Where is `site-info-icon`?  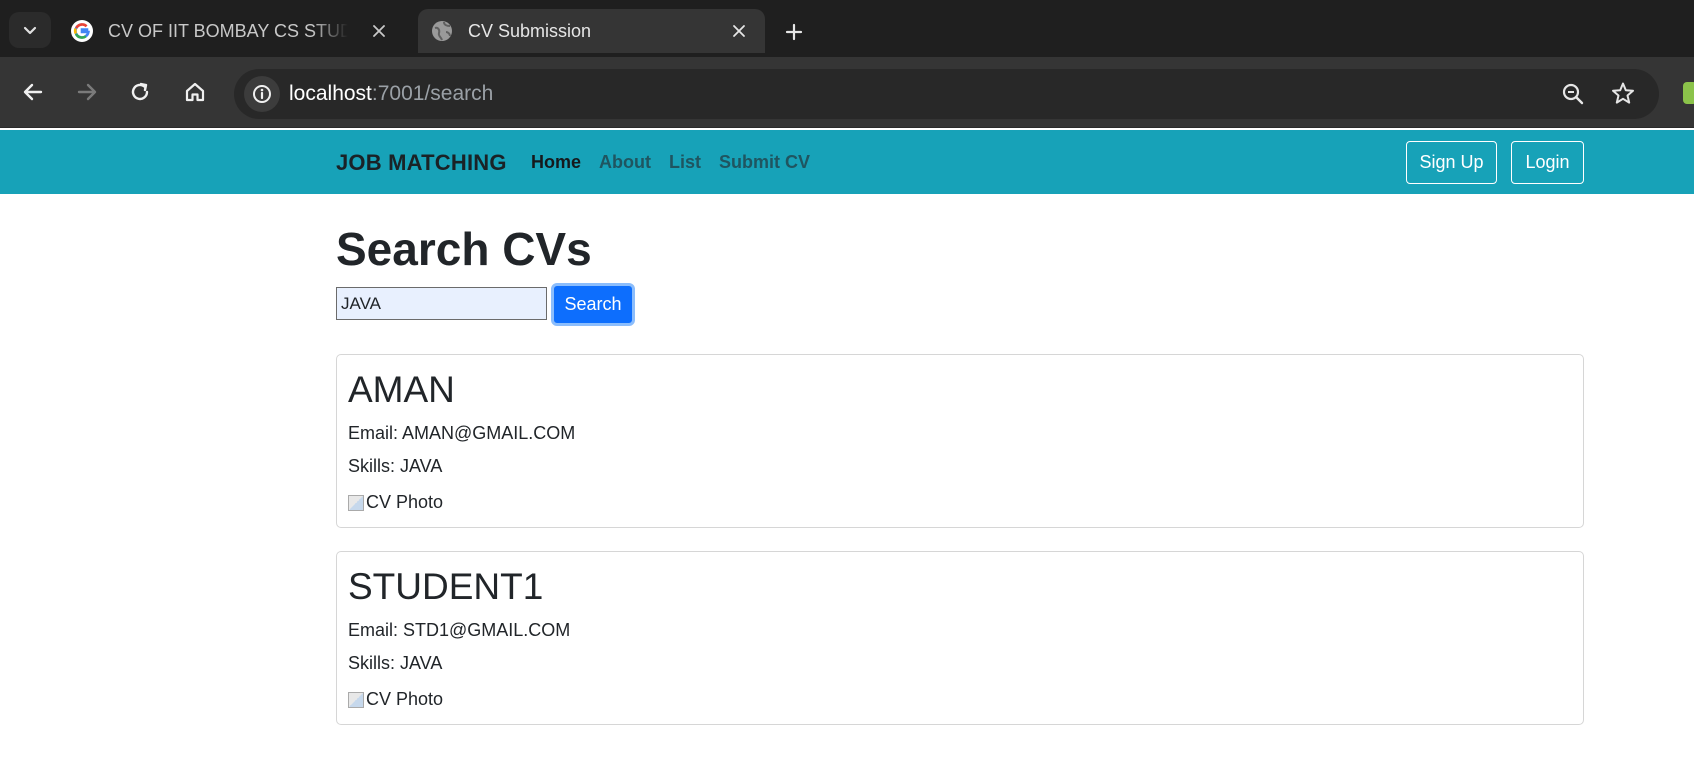 site-info-icon is located at coordinates (262, 94).